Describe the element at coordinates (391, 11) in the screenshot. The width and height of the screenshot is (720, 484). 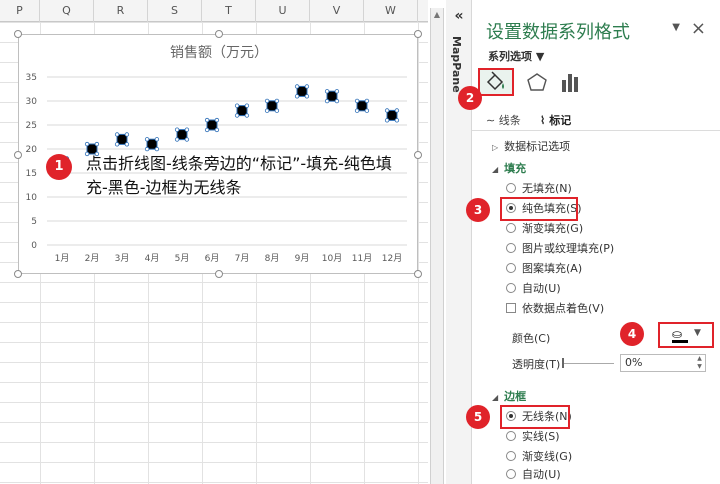
I see `column-header: W` at that location.